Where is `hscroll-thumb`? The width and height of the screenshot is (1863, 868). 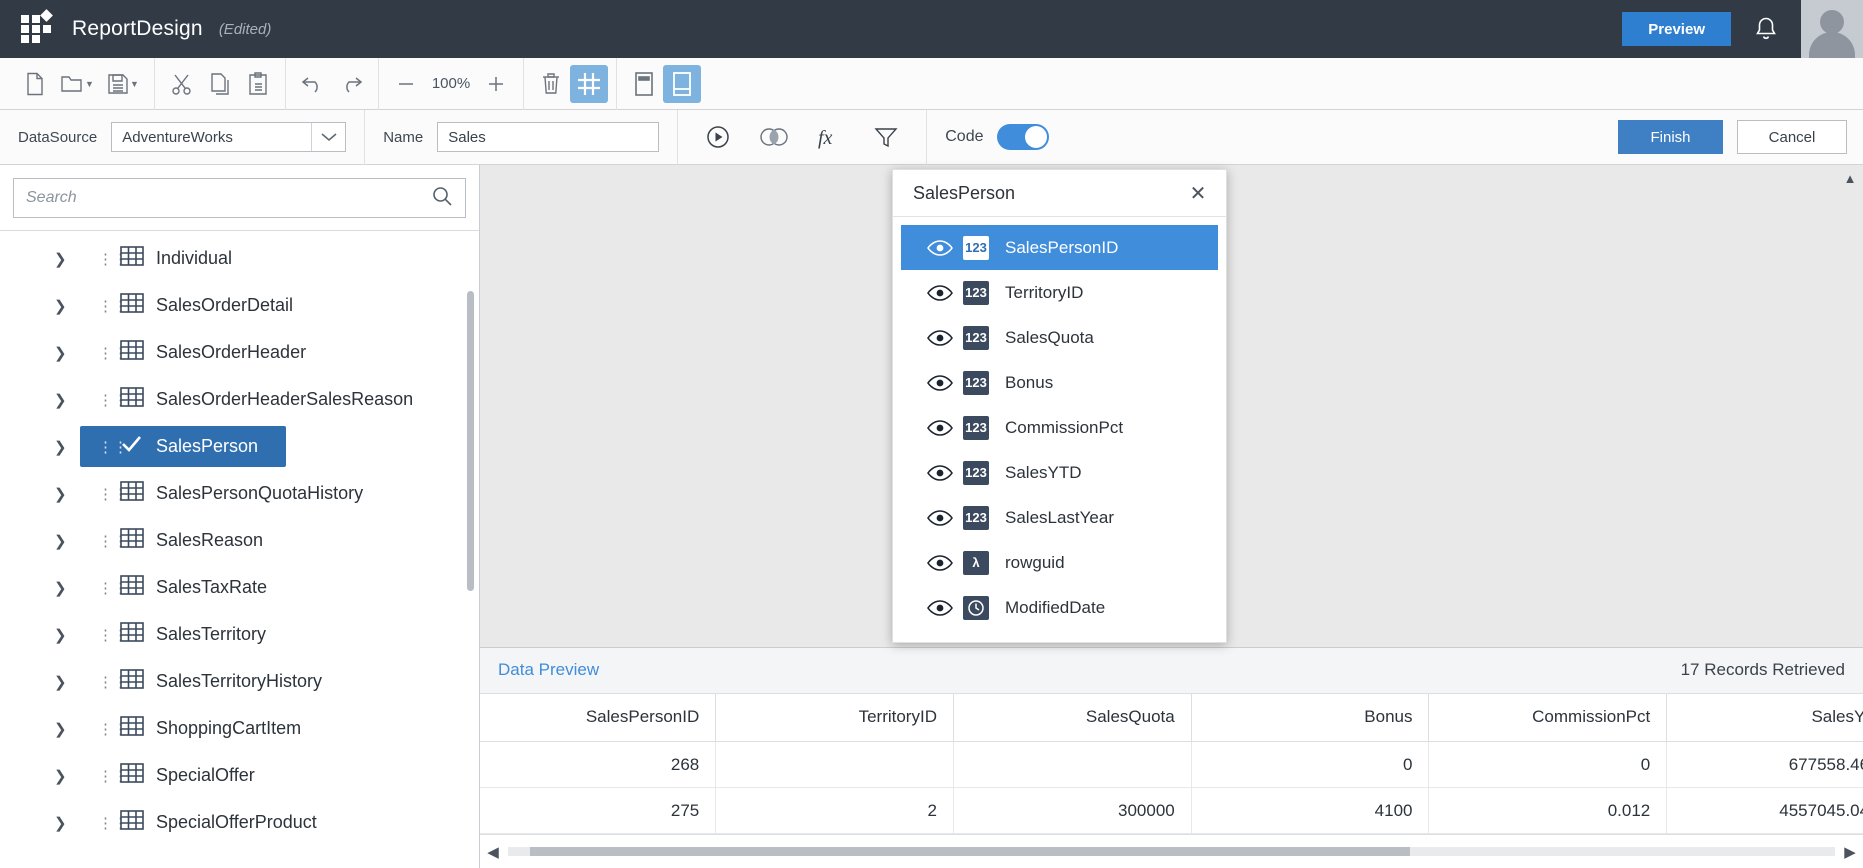
hscroll-thumb is located at coordinates (970, 851).